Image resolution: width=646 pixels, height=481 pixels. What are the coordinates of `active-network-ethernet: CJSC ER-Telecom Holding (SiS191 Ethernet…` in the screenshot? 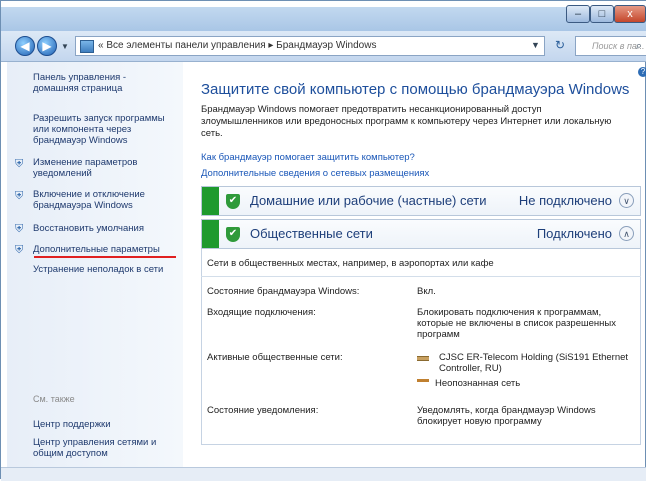 It's located at (529, 363).